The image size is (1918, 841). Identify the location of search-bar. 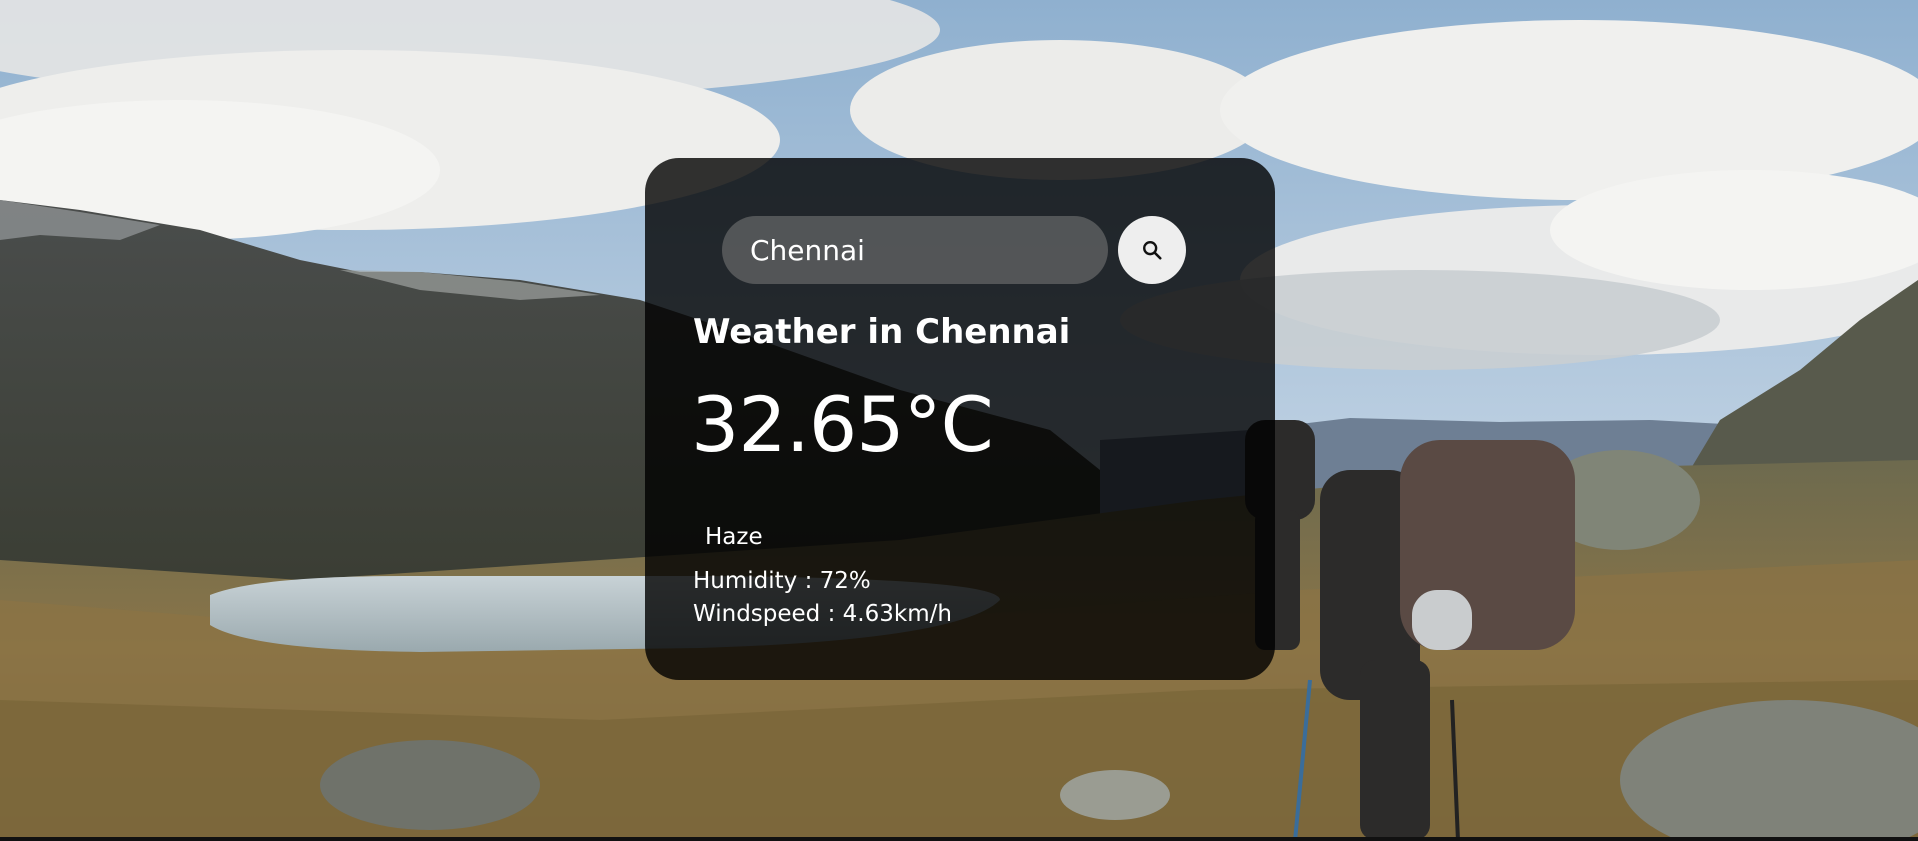
(954, 250).